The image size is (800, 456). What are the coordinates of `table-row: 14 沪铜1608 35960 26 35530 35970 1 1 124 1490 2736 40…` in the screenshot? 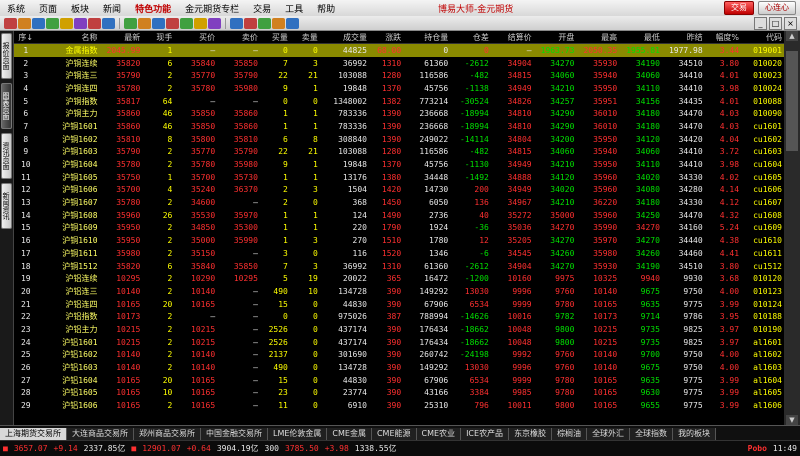 It's located at (399, 215).